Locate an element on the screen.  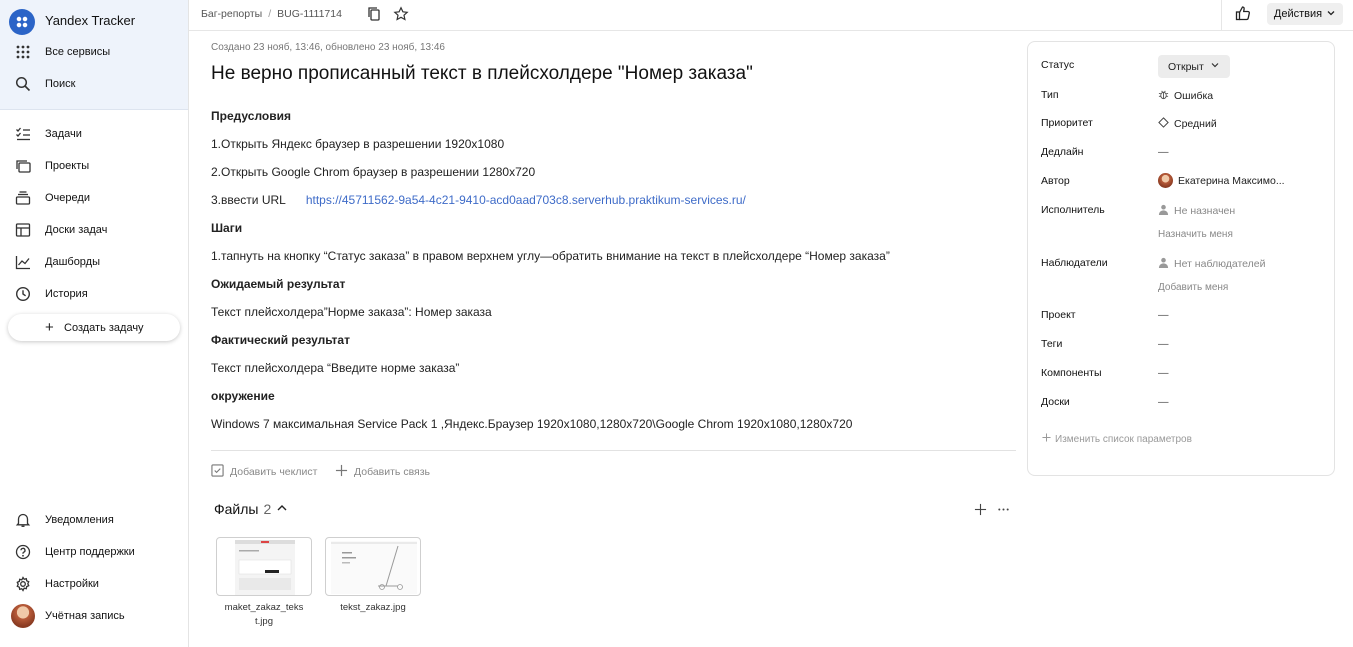
sidebar-item-label: Все сервисы is located at coordinates (78, 52).